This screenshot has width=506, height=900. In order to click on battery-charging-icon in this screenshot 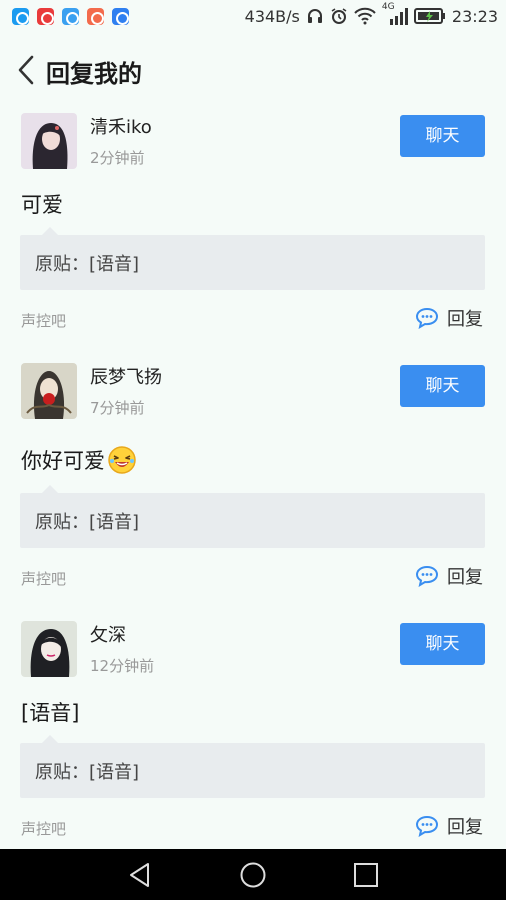, I will do `click(429, 16)`.